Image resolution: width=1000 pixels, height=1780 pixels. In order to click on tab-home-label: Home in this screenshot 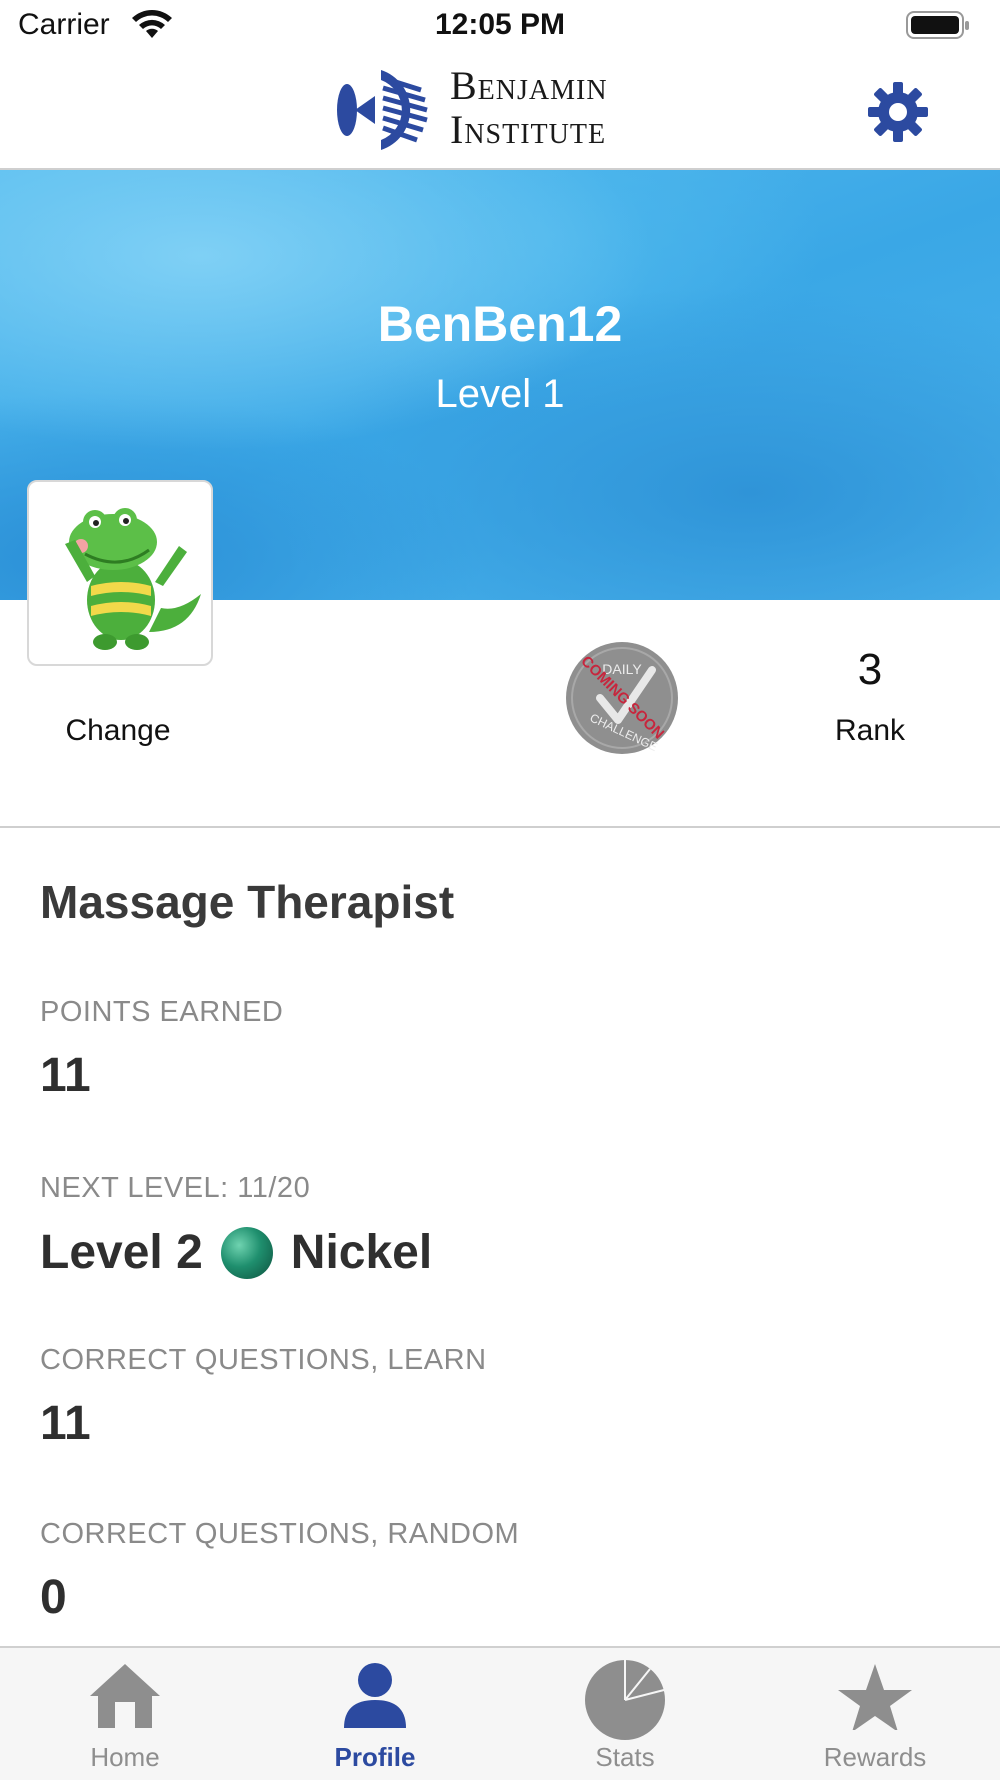, I will do `click(125, 1757)`.